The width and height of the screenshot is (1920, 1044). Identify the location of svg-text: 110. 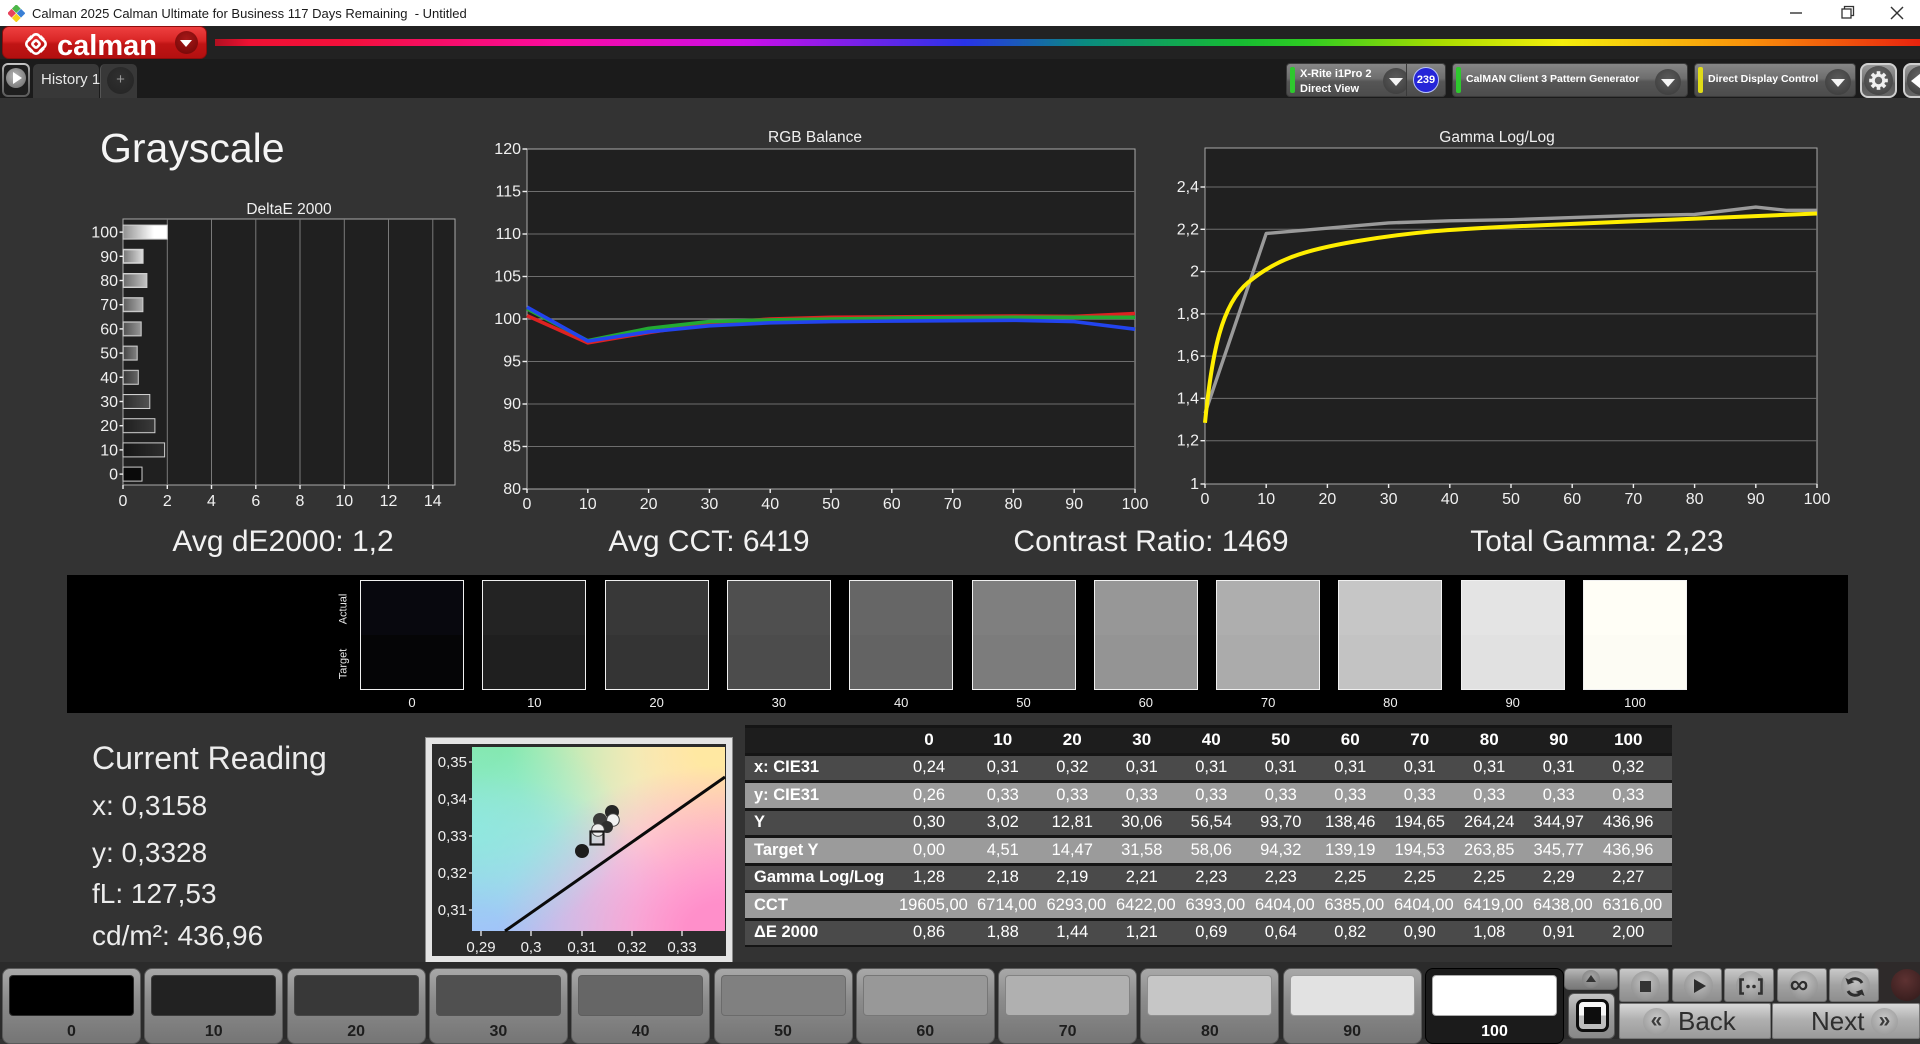
(508, 234).